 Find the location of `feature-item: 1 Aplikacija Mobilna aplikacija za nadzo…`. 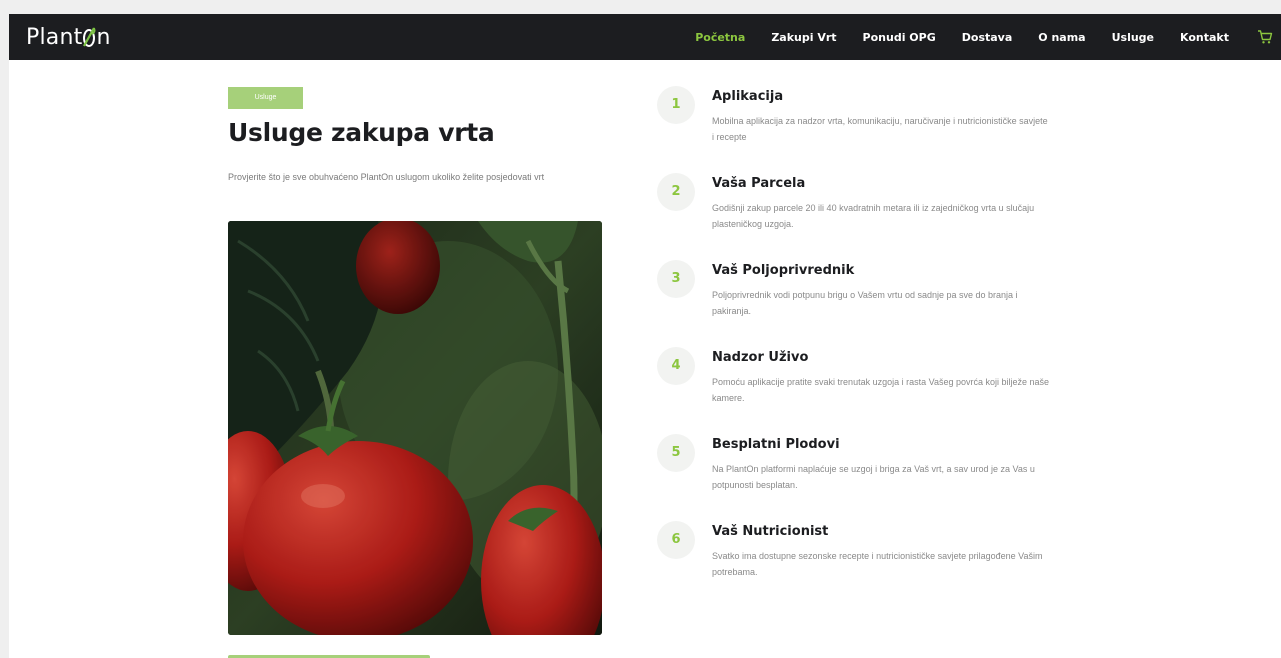

feature-item: 1 Aplikacija Mobilna aplikacija za nadzo… is located at coordinates (867, 125).